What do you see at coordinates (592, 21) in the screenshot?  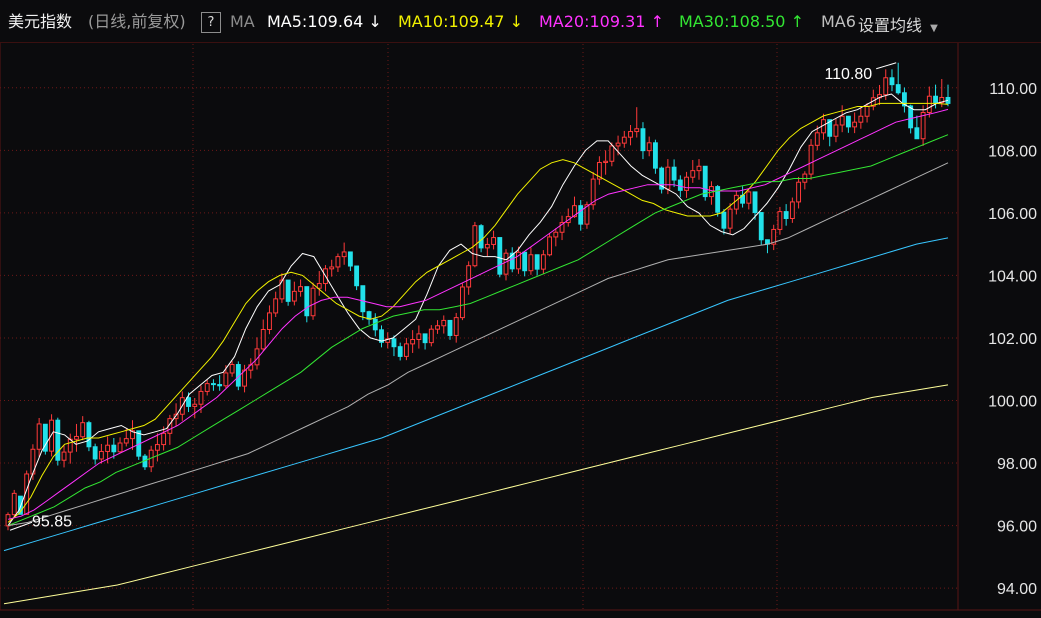 I see `ma20-value: MA20:109.31` at bounding box center [592, 21].